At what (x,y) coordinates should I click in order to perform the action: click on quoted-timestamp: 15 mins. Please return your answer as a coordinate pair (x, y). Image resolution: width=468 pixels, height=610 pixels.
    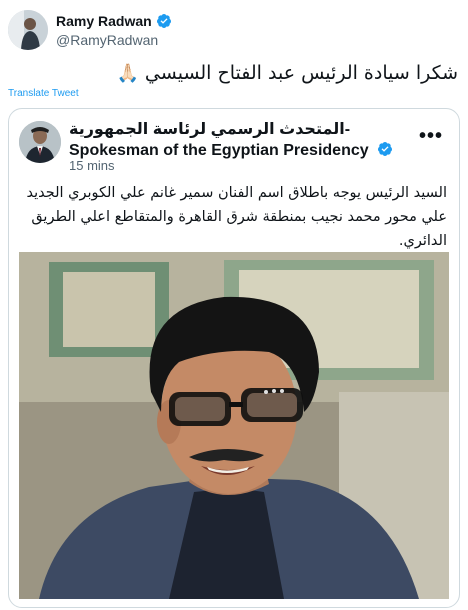
    Looking at the image, I should click on (92, 165).